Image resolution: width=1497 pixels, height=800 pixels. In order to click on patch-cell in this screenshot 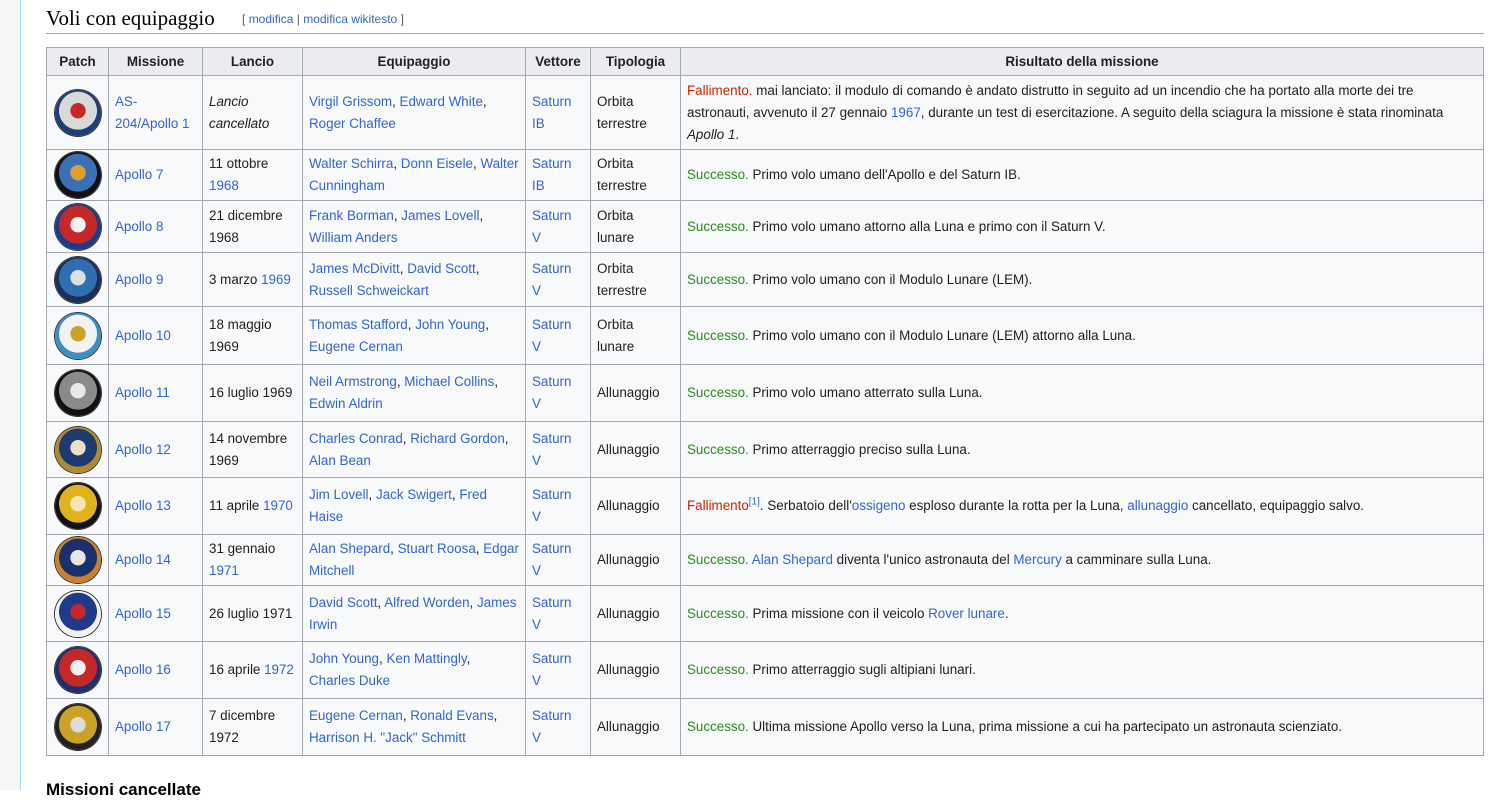, I will do `click(77, 449)`.